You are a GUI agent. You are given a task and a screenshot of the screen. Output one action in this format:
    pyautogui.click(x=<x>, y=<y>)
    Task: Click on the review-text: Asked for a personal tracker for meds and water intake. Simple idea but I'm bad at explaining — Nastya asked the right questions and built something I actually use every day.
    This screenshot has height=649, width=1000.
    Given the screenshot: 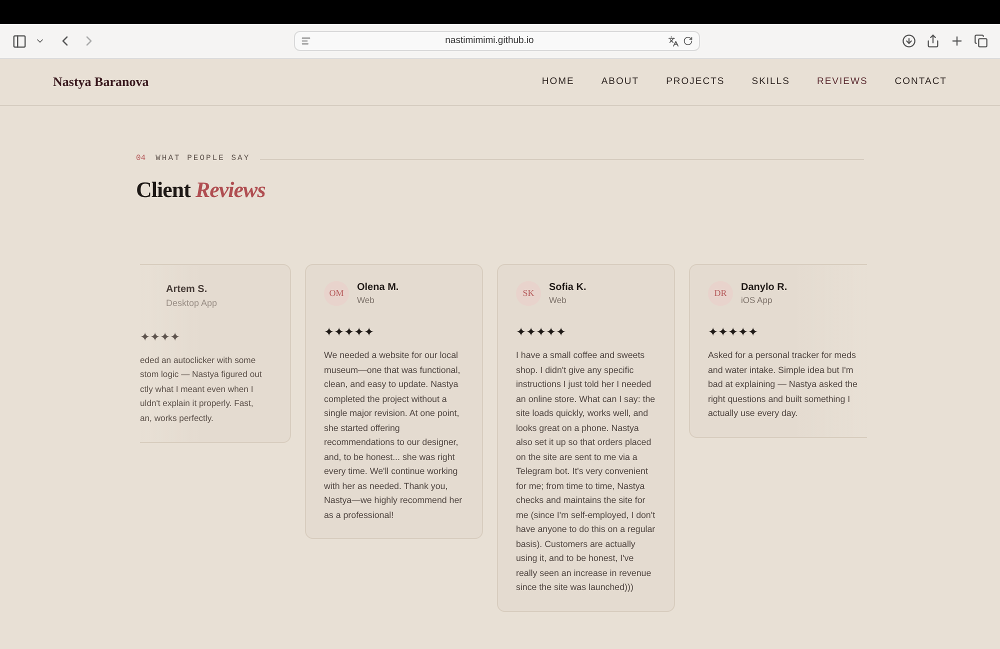 What is the action you would take?
    pyautogui.click(x=783, y=384)
    